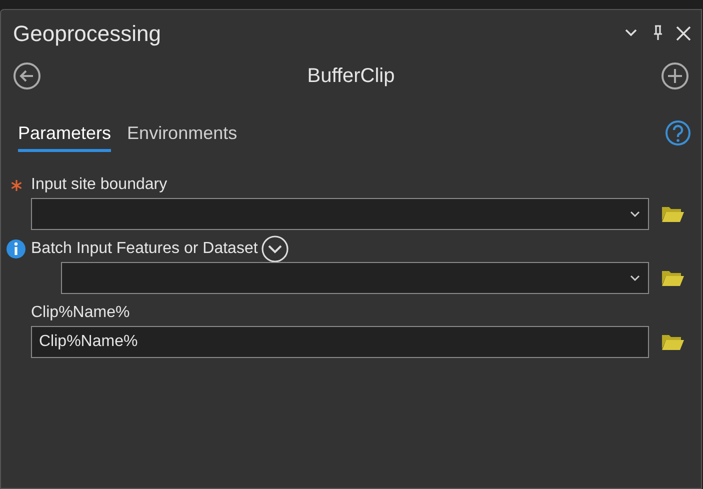 This screenshot has height=489, width=703. I want to click on tab: Environments, so click(182, 136).